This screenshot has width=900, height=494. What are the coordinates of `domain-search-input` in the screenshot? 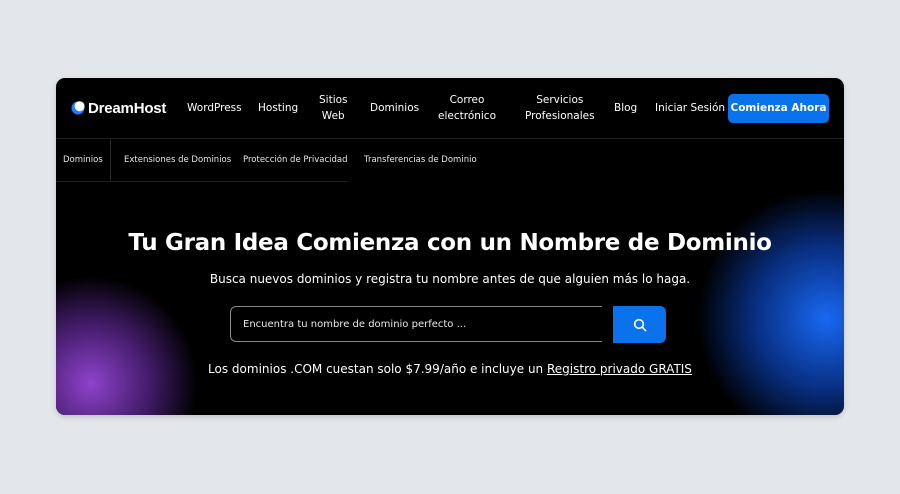 It's located at (416, 324).